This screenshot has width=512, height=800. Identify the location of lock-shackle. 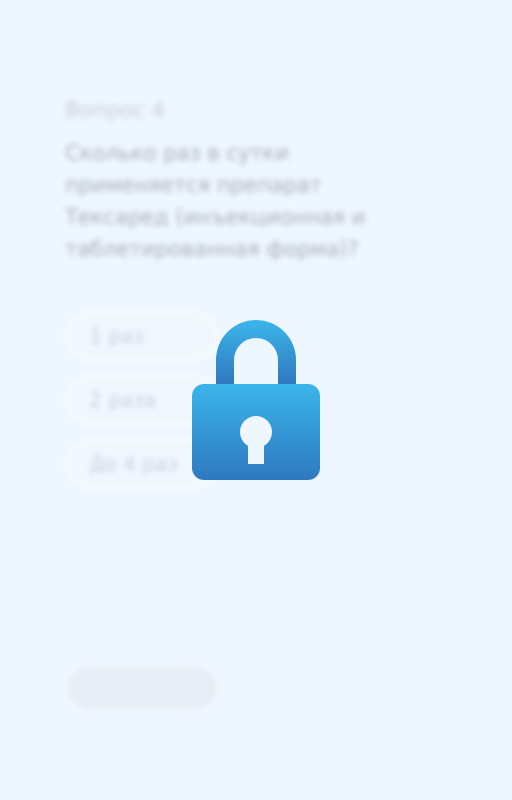
(256, 352).